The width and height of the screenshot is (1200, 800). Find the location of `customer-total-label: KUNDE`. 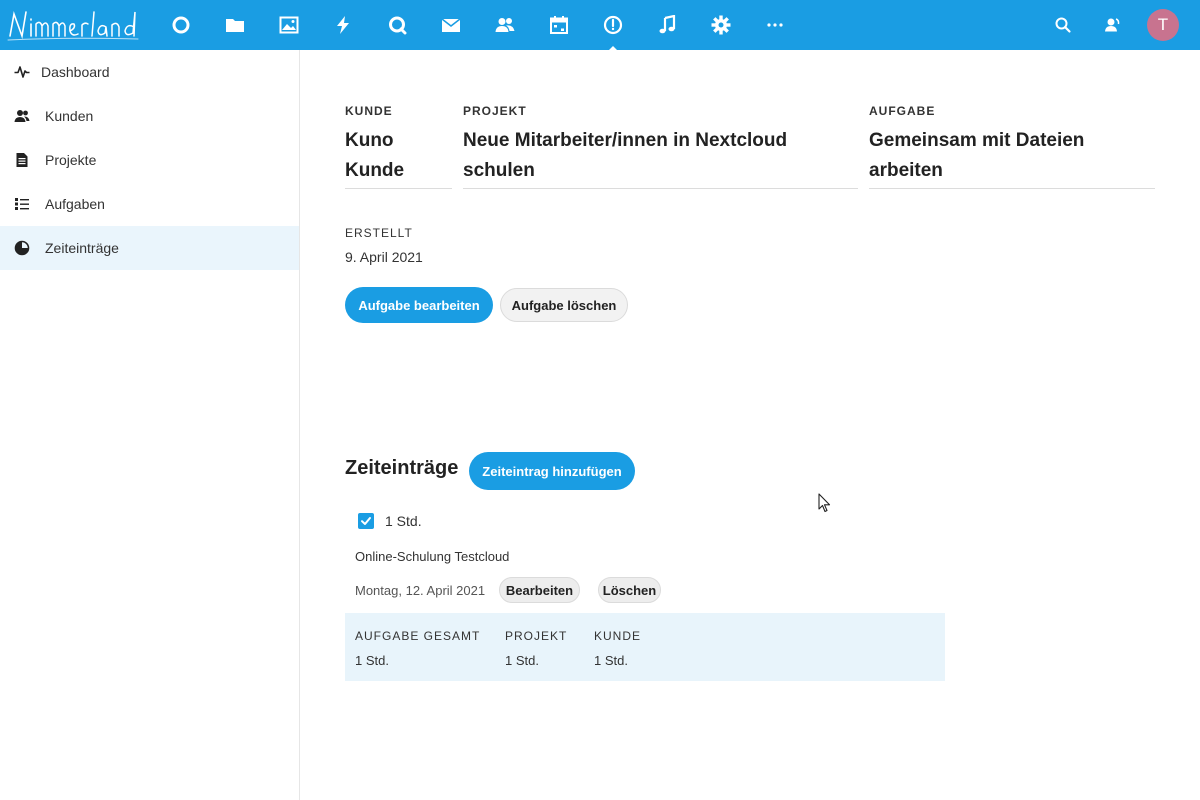

customer-total-label: KUNDE is located at coordinates (618, 636).